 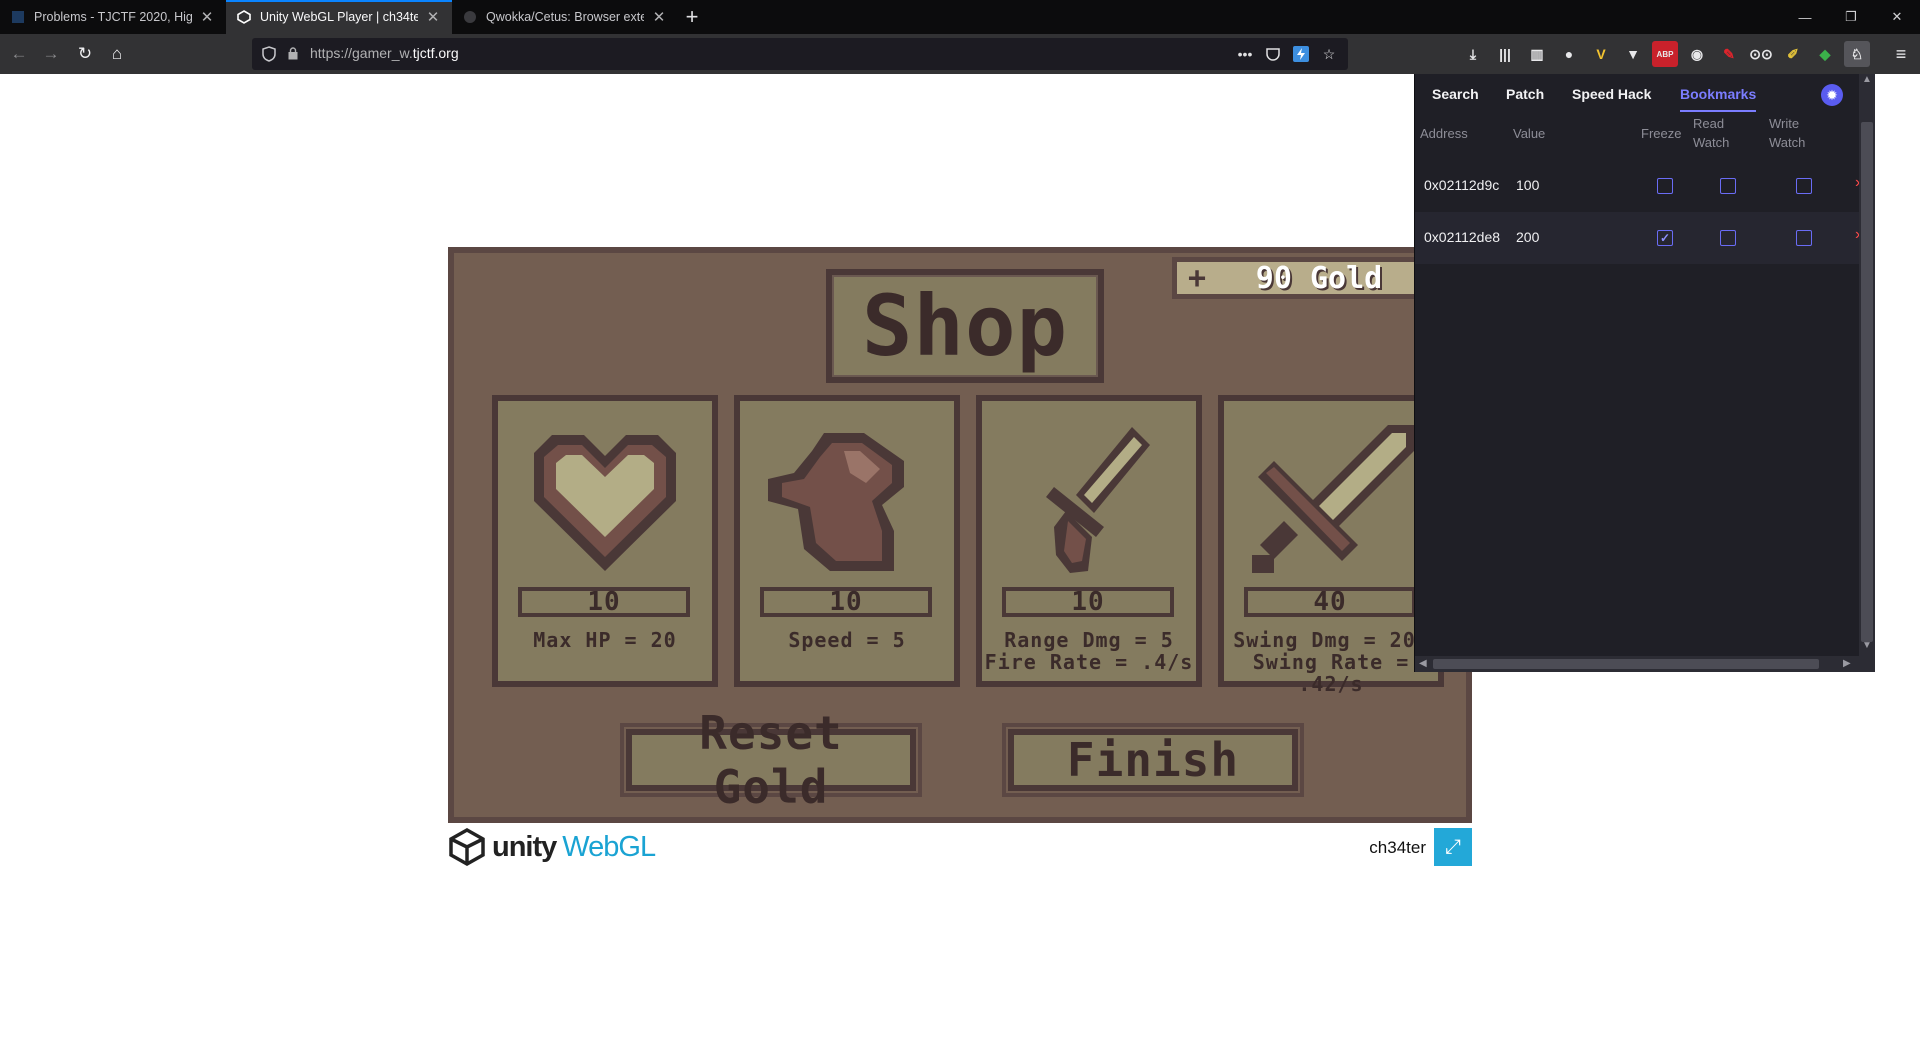 I want to click on library-icon: |||, so click(x=1505, y=54).